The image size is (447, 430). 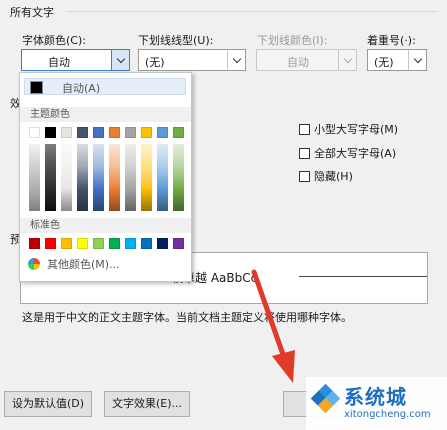 I want to click on standard-color-row, so click(x=106, y=243).